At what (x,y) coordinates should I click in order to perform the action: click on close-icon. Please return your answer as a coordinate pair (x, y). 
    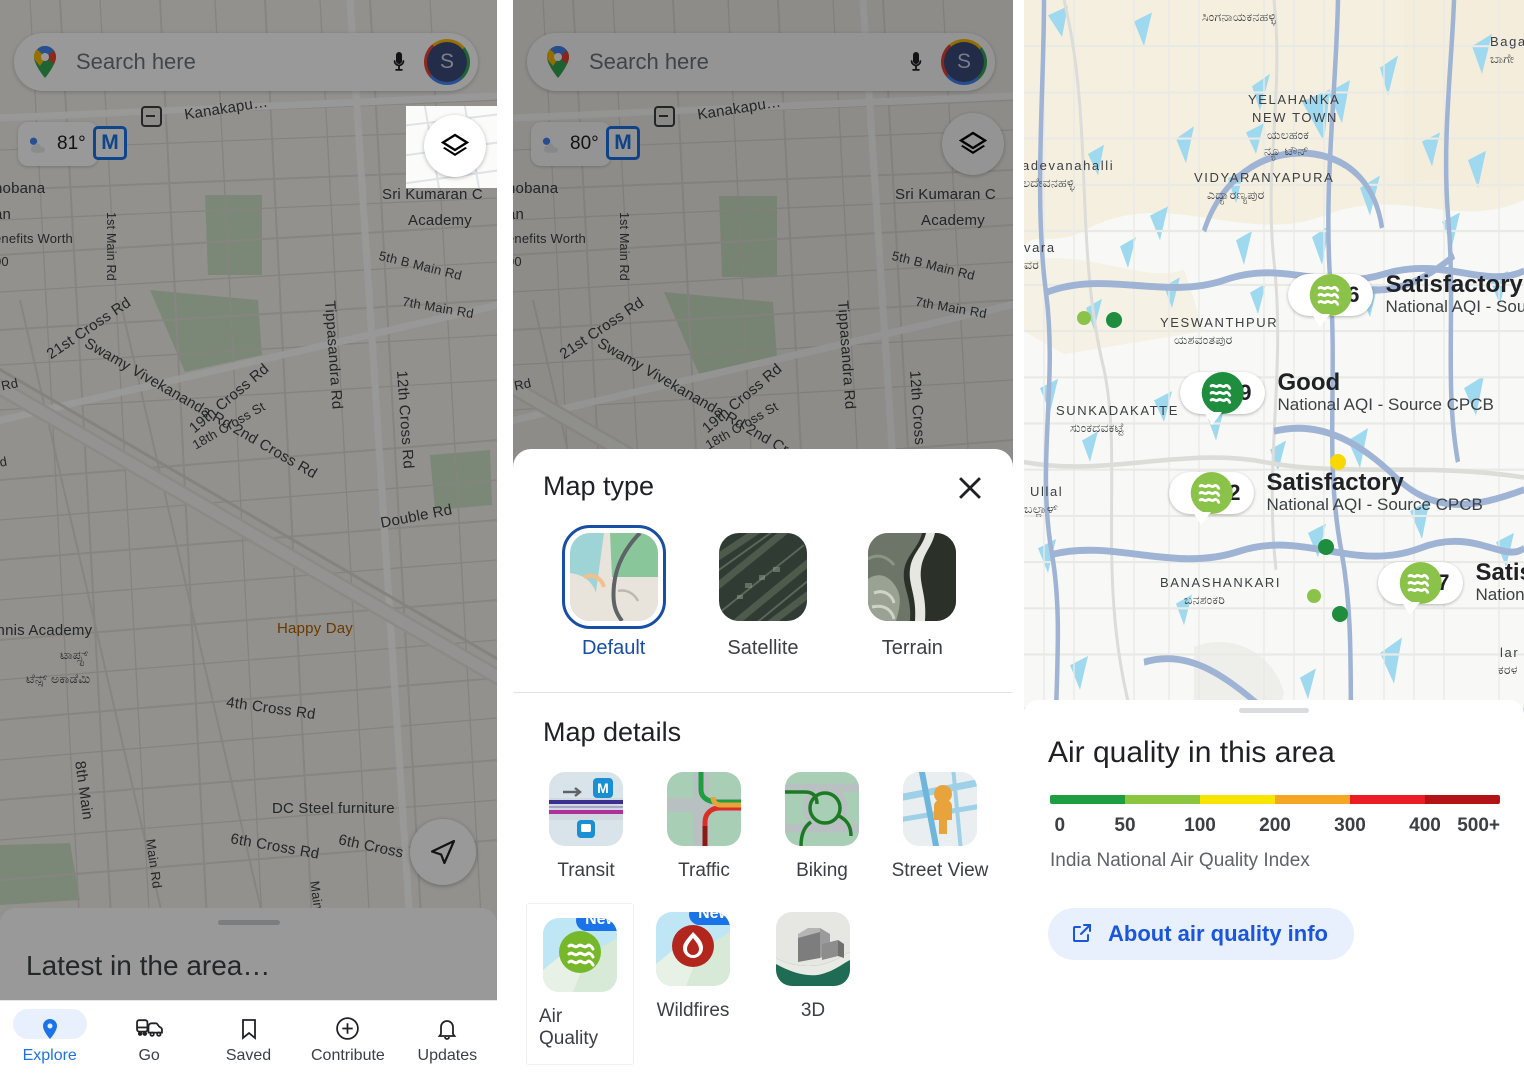
    Looking at the image, I should click on (970, 488).